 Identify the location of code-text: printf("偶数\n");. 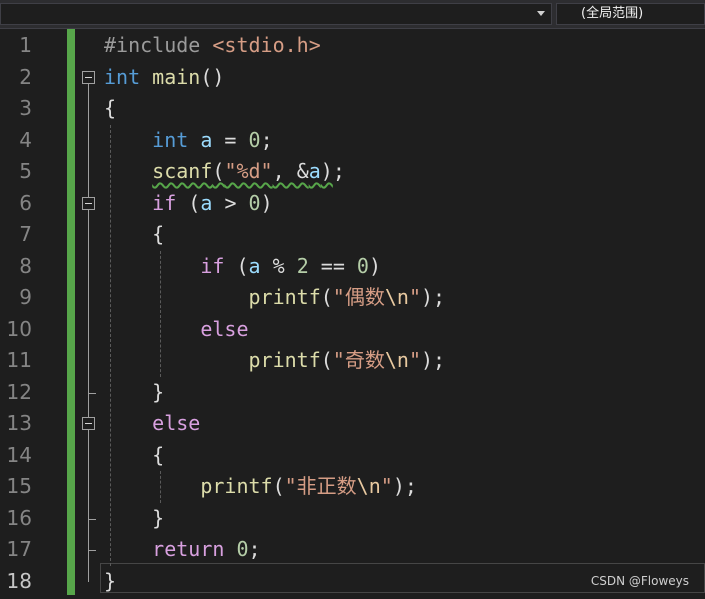
(275, 298).